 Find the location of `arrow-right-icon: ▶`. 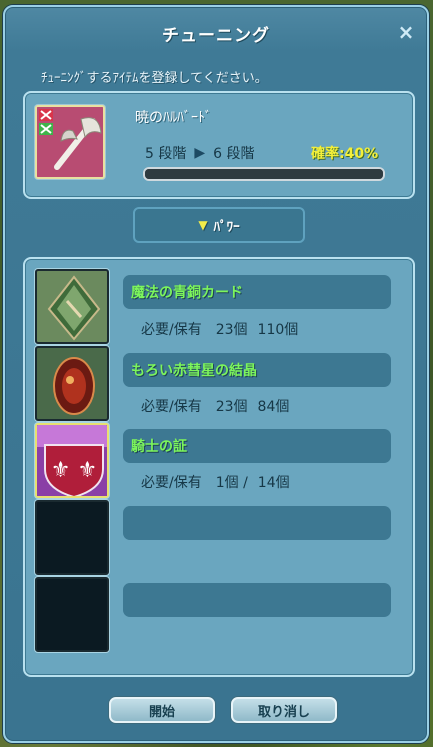

arrow-right-icon: ▶ is located at coordinates (200, 153).